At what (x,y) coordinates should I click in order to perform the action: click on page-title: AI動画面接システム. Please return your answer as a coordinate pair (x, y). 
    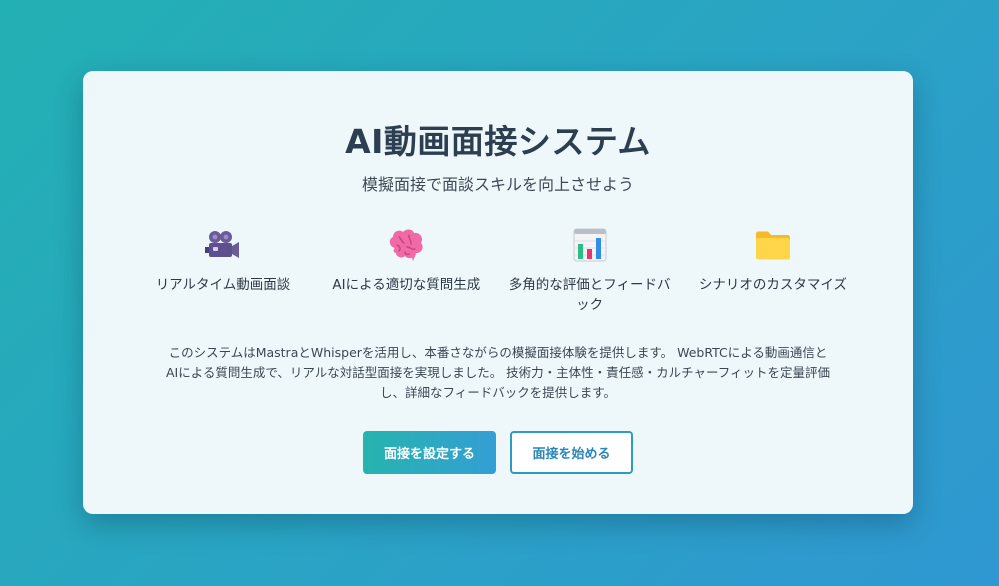
    Looking at the image, I should click on (498, 141).